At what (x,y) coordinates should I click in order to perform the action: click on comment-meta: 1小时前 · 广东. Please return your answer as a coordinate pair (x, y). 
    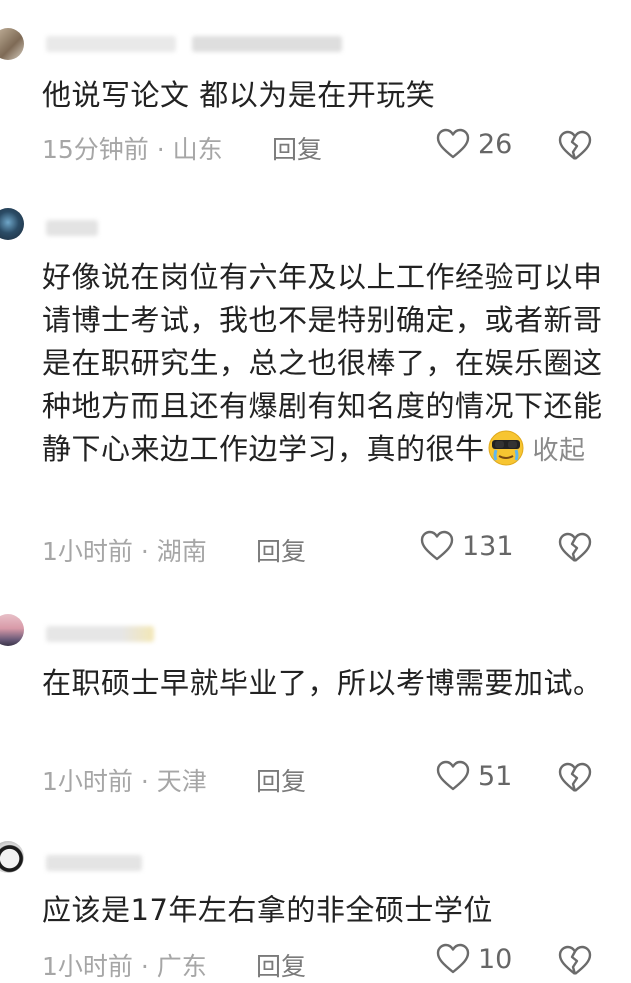
    Looking at the image, I should click on (124, 965).